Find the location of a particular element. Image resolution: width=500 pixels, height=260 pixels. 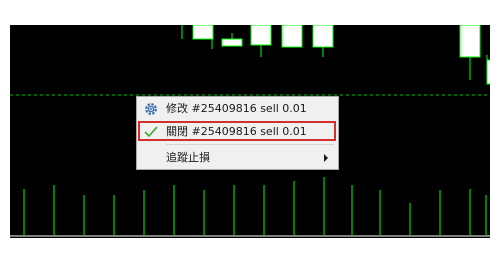

close-order-menu-item: 關閉 #25409816 sell 0.01 is located at coordinates (237, 132).